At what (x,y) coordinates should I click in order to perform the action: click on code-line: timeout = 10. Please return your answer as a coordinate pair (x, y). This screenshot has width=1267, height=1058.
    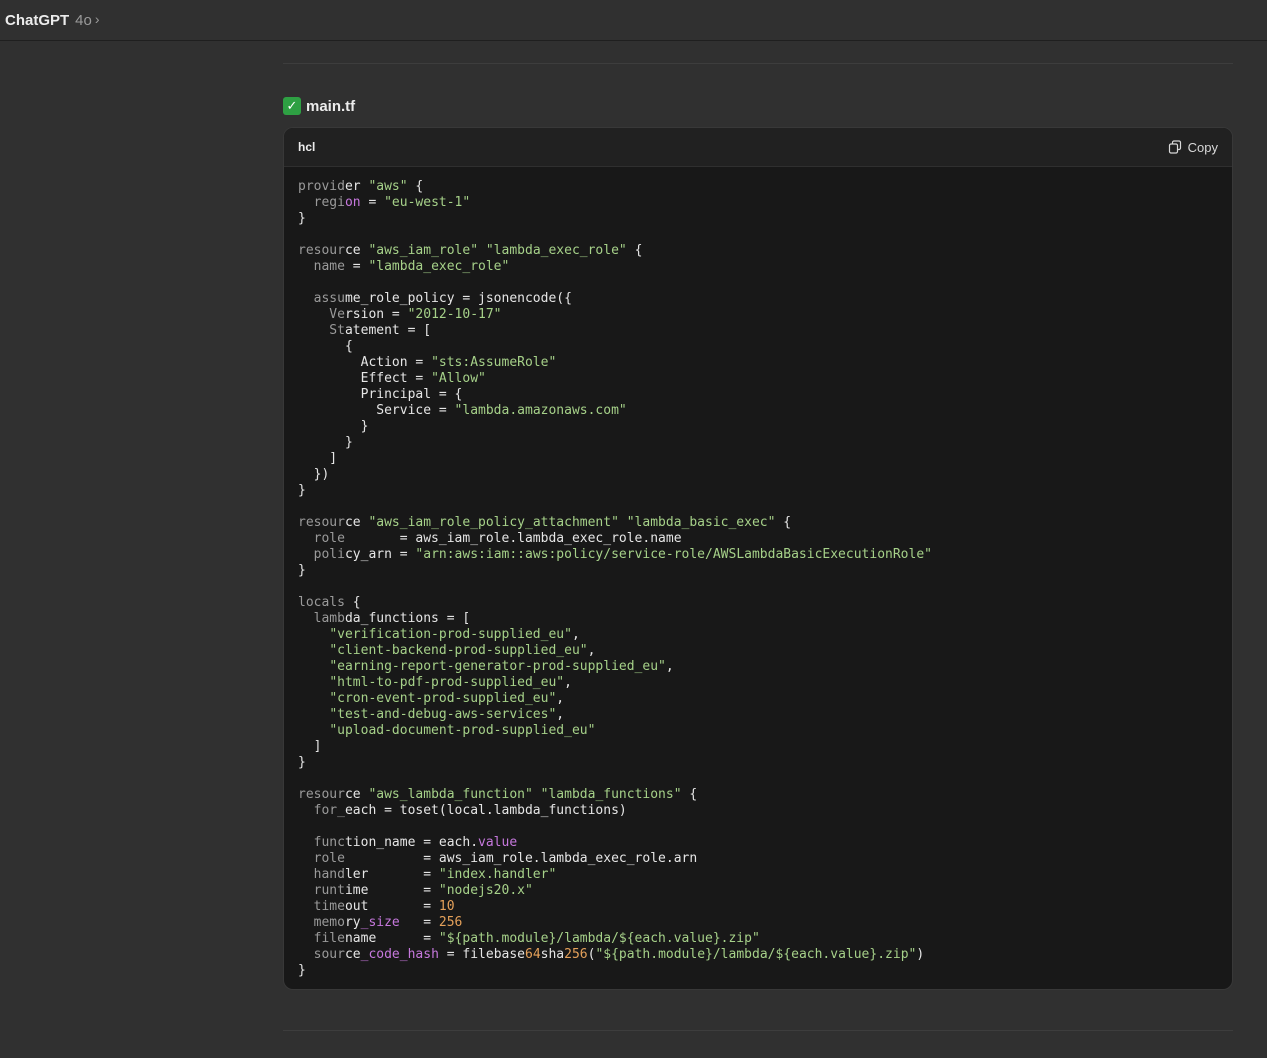
    Looking at the image, I should click on (758, 907).